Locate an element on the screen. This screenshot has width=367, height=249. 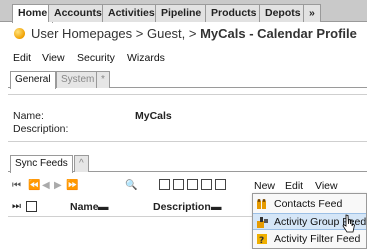
toolbar-new: New is located at coordinates (264, 186).